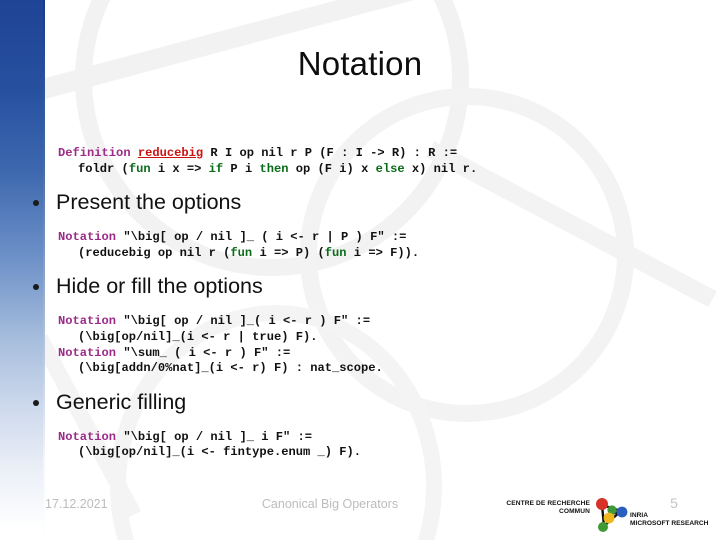  I want to click on page-title: Notation, so click(360, 63).